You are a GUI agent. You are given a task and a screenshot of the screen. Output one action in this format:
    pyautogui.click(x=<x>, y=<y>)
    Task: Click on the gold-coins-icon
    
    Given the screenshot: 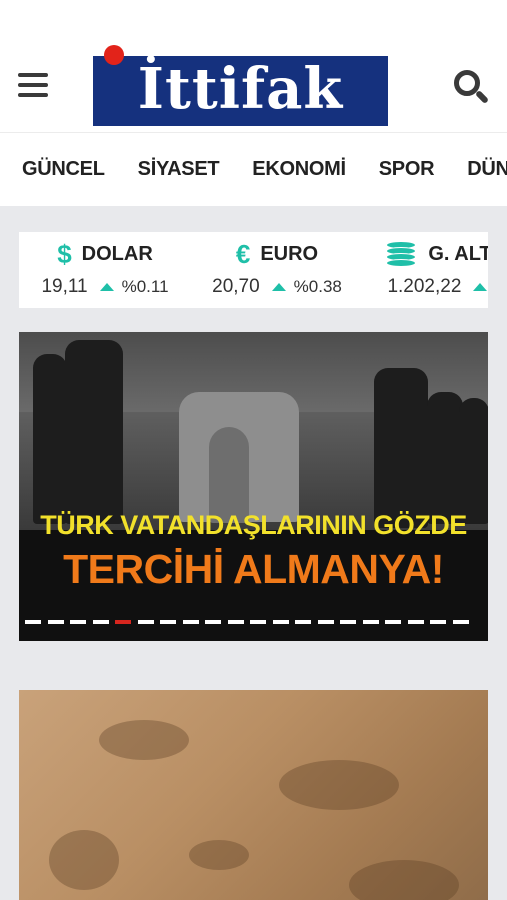 What is the action you would take?
    pyautogui.click(x=401, y=254)
    